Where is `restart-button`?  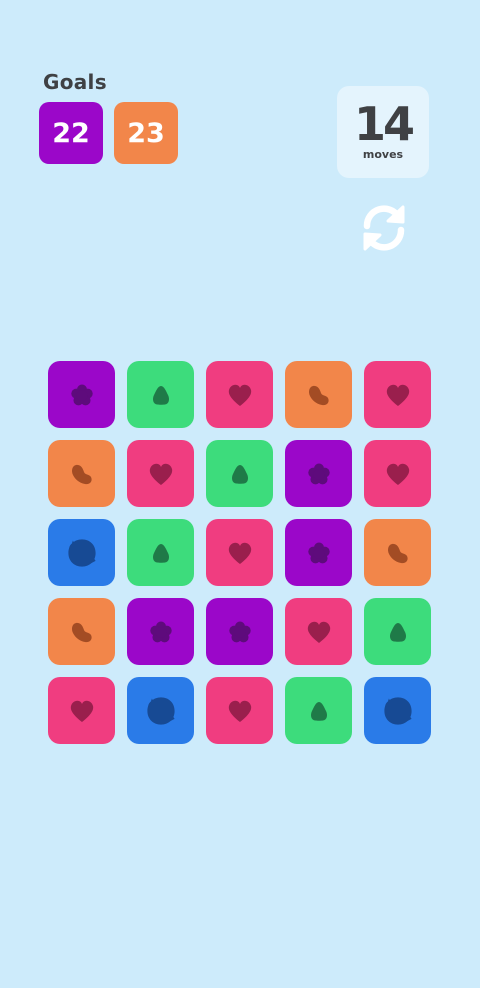 restart-button is located at coordinates (384, 228).